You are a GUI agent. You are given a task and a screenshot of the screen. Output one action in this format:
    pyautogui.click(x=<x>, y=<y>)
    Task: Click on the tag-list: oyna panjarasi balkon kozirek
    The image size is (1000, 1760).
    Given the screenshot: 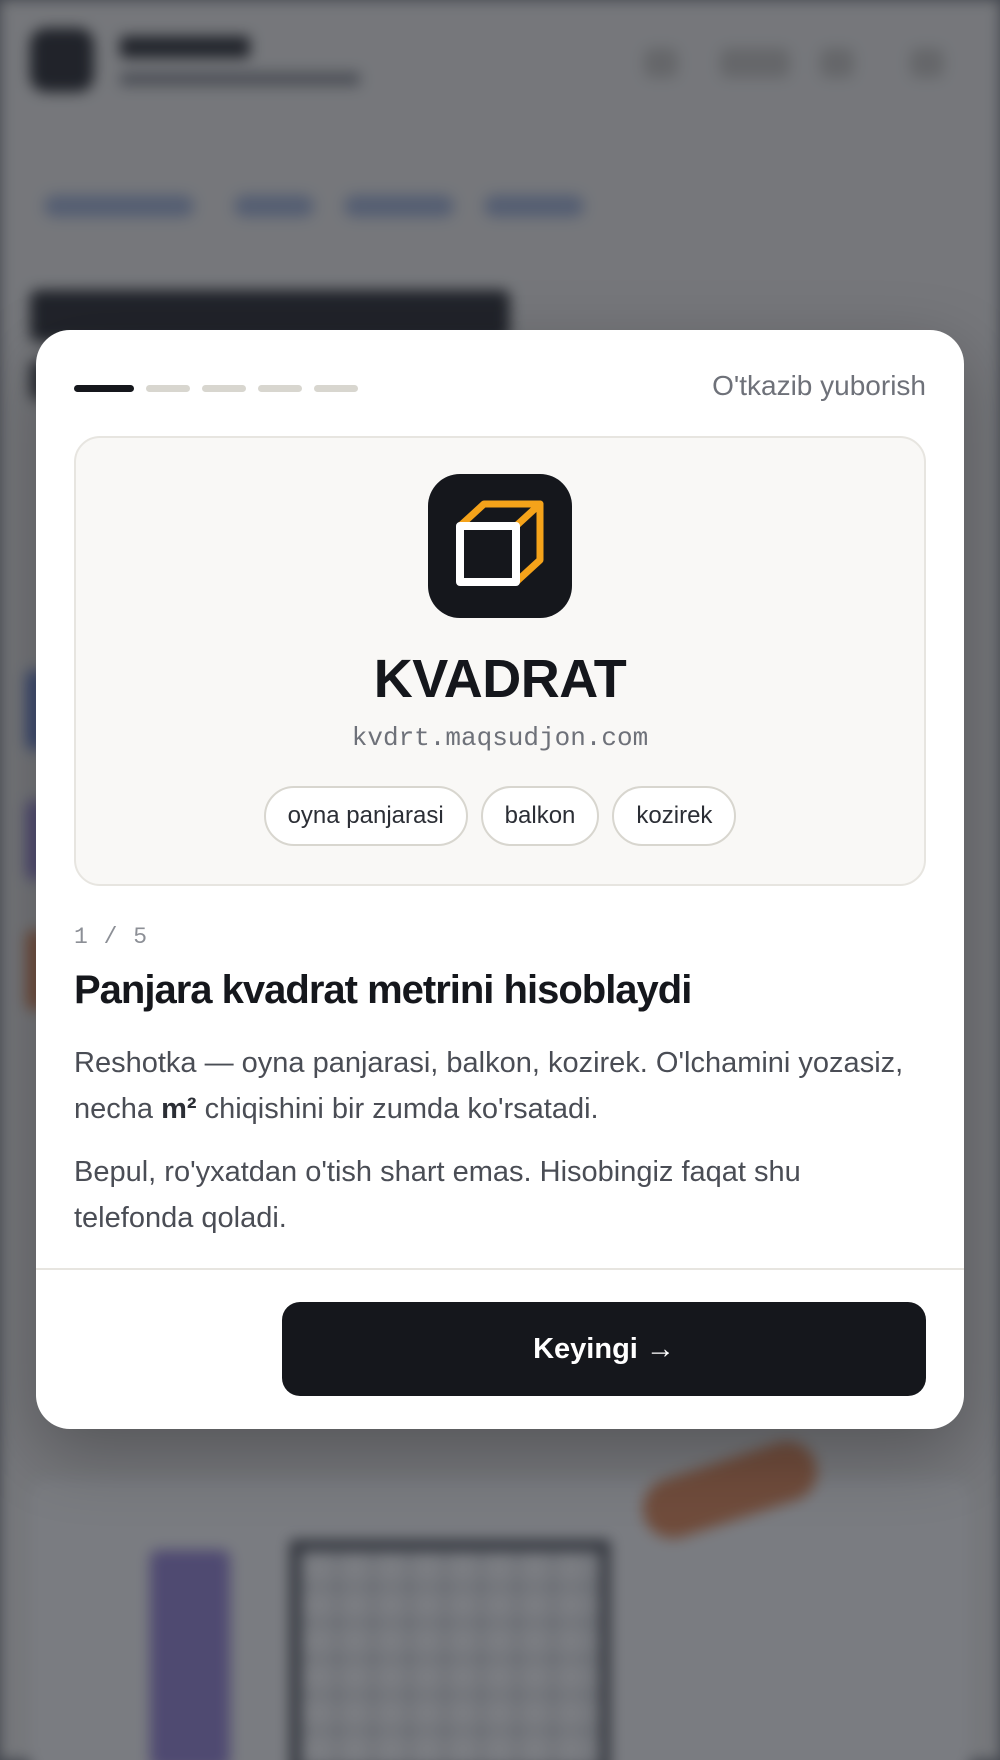 What is the action you would take?
    pyautogui.click(x=500, y=816)
    